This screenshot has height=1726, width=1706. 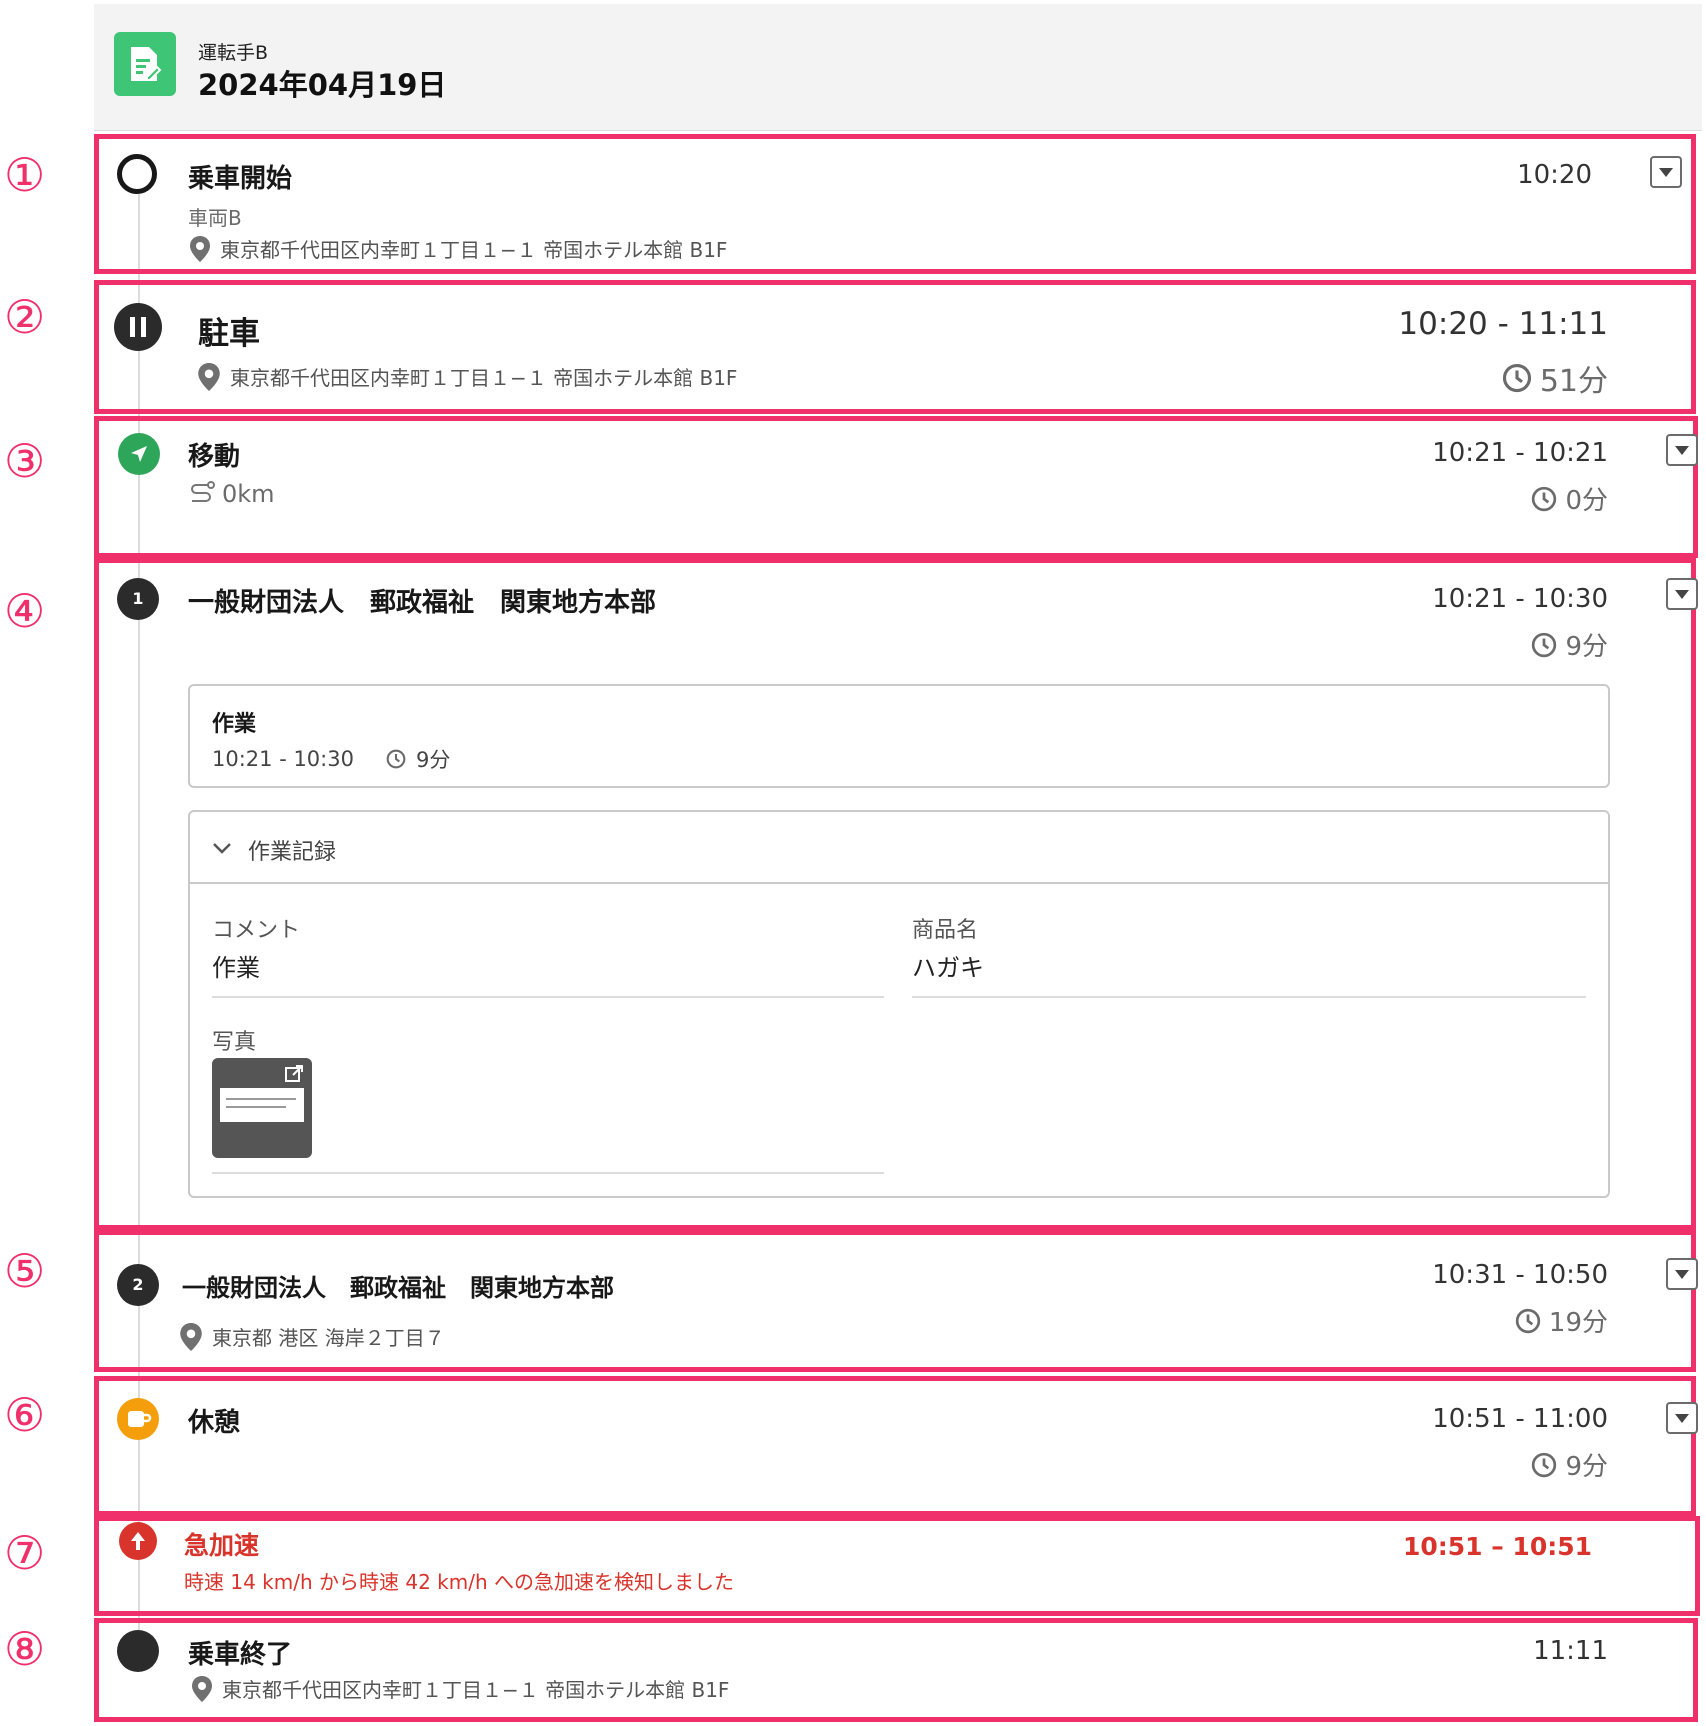 What do you see at coordinates (283, 759) in the screenshot?
I see `task-time: 10:21 - 10:30` at bounding box center [283, 759].